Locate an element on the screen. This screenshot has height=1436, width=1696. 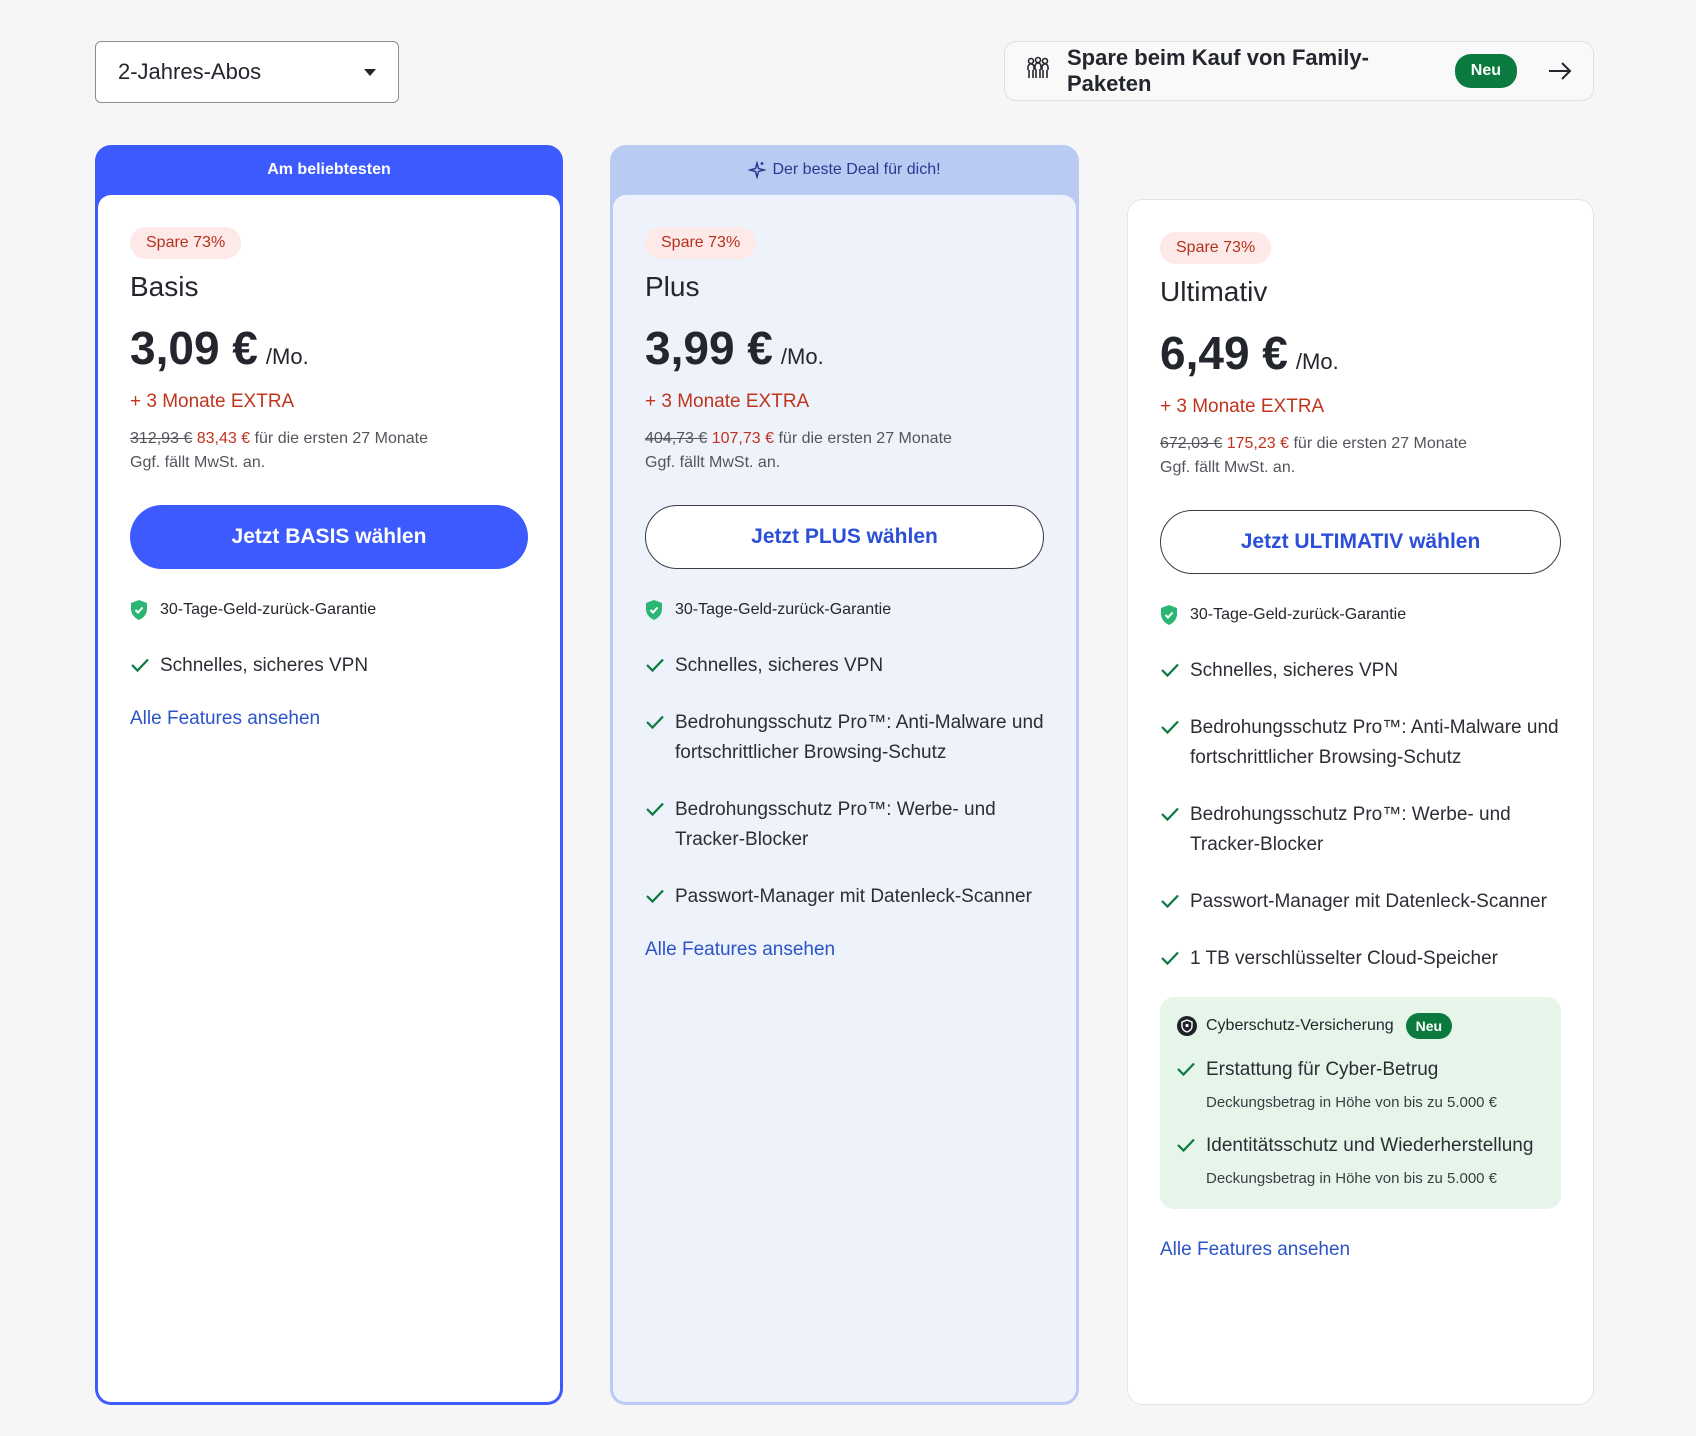
family-packages-banner: Spare beim Kauf von Family-Paketen Neu is located at coordinates (1299, 71).